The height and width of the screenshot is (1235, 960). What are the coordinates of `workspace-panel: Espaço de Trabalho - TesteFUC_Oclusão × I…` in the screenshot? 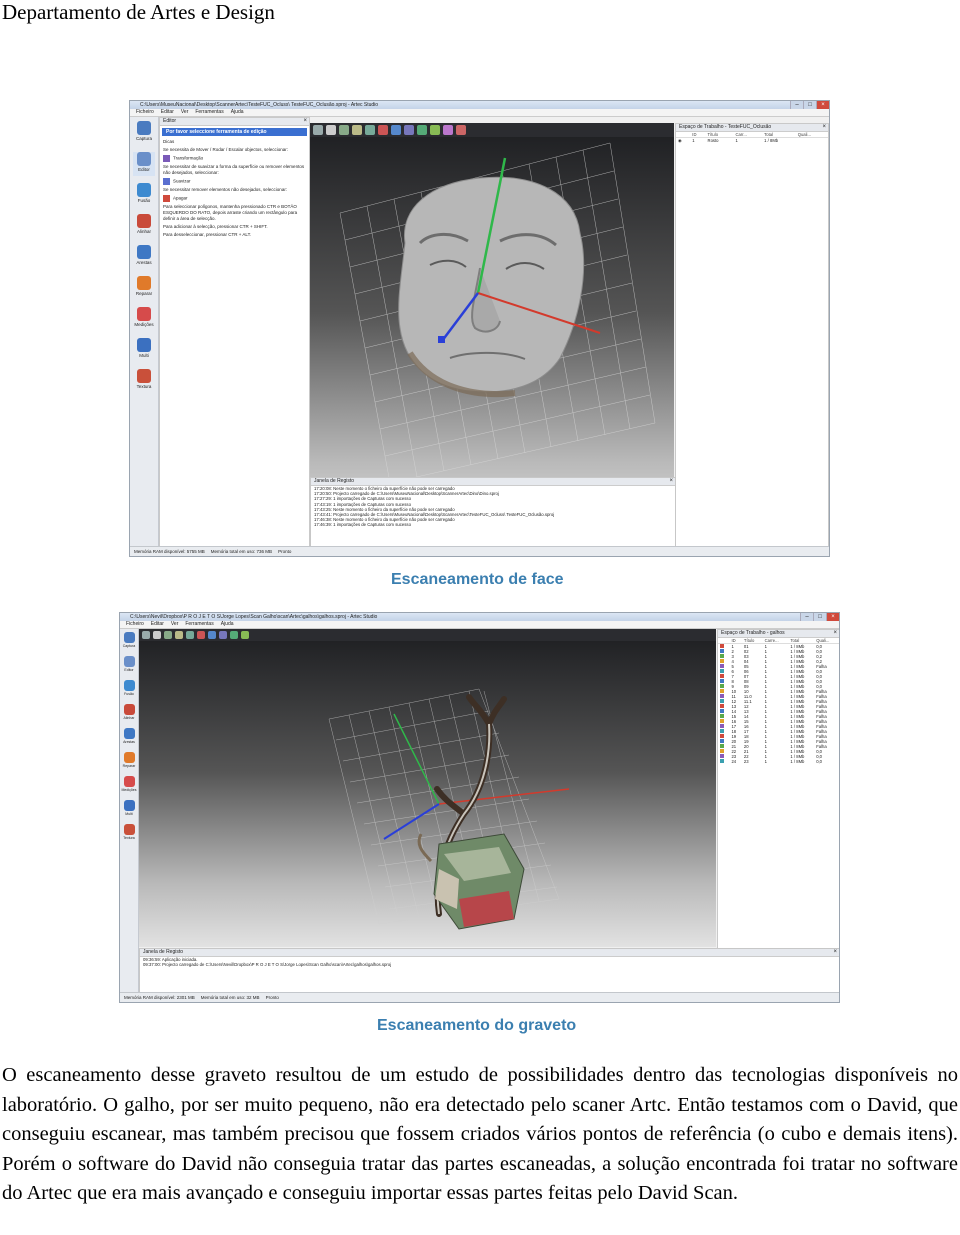 It's located at (752, 335).